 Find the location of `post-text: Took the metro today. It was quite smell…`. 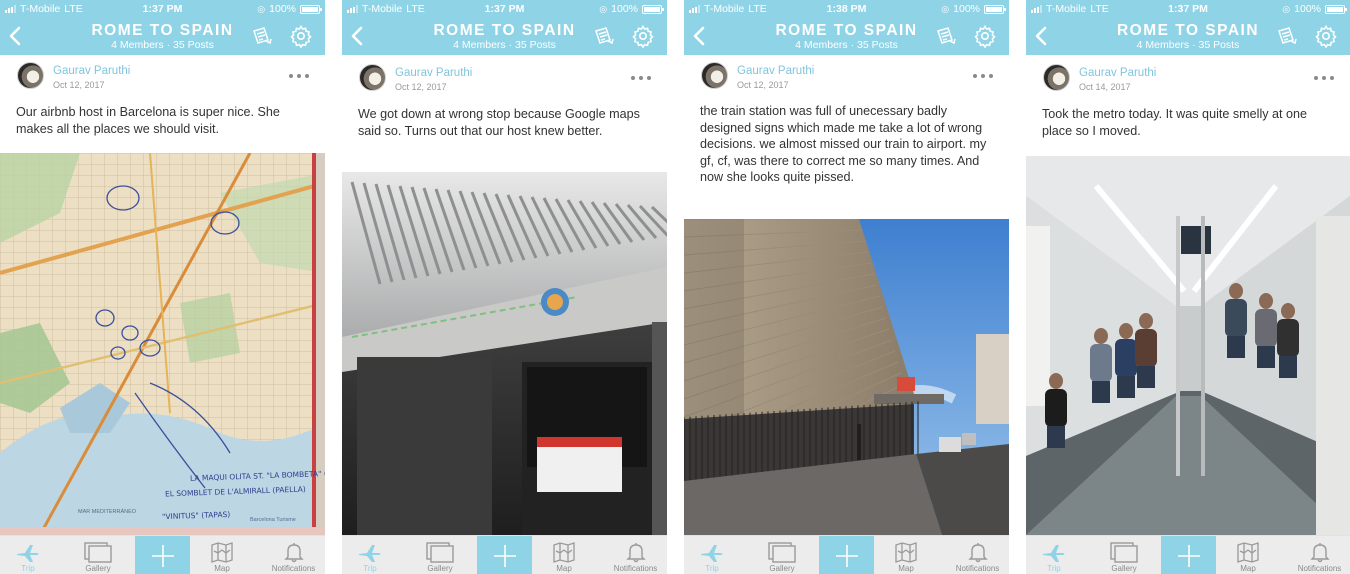

post-text: Took the metro today. It was quite smell… is located at coordinates (1175, 122).